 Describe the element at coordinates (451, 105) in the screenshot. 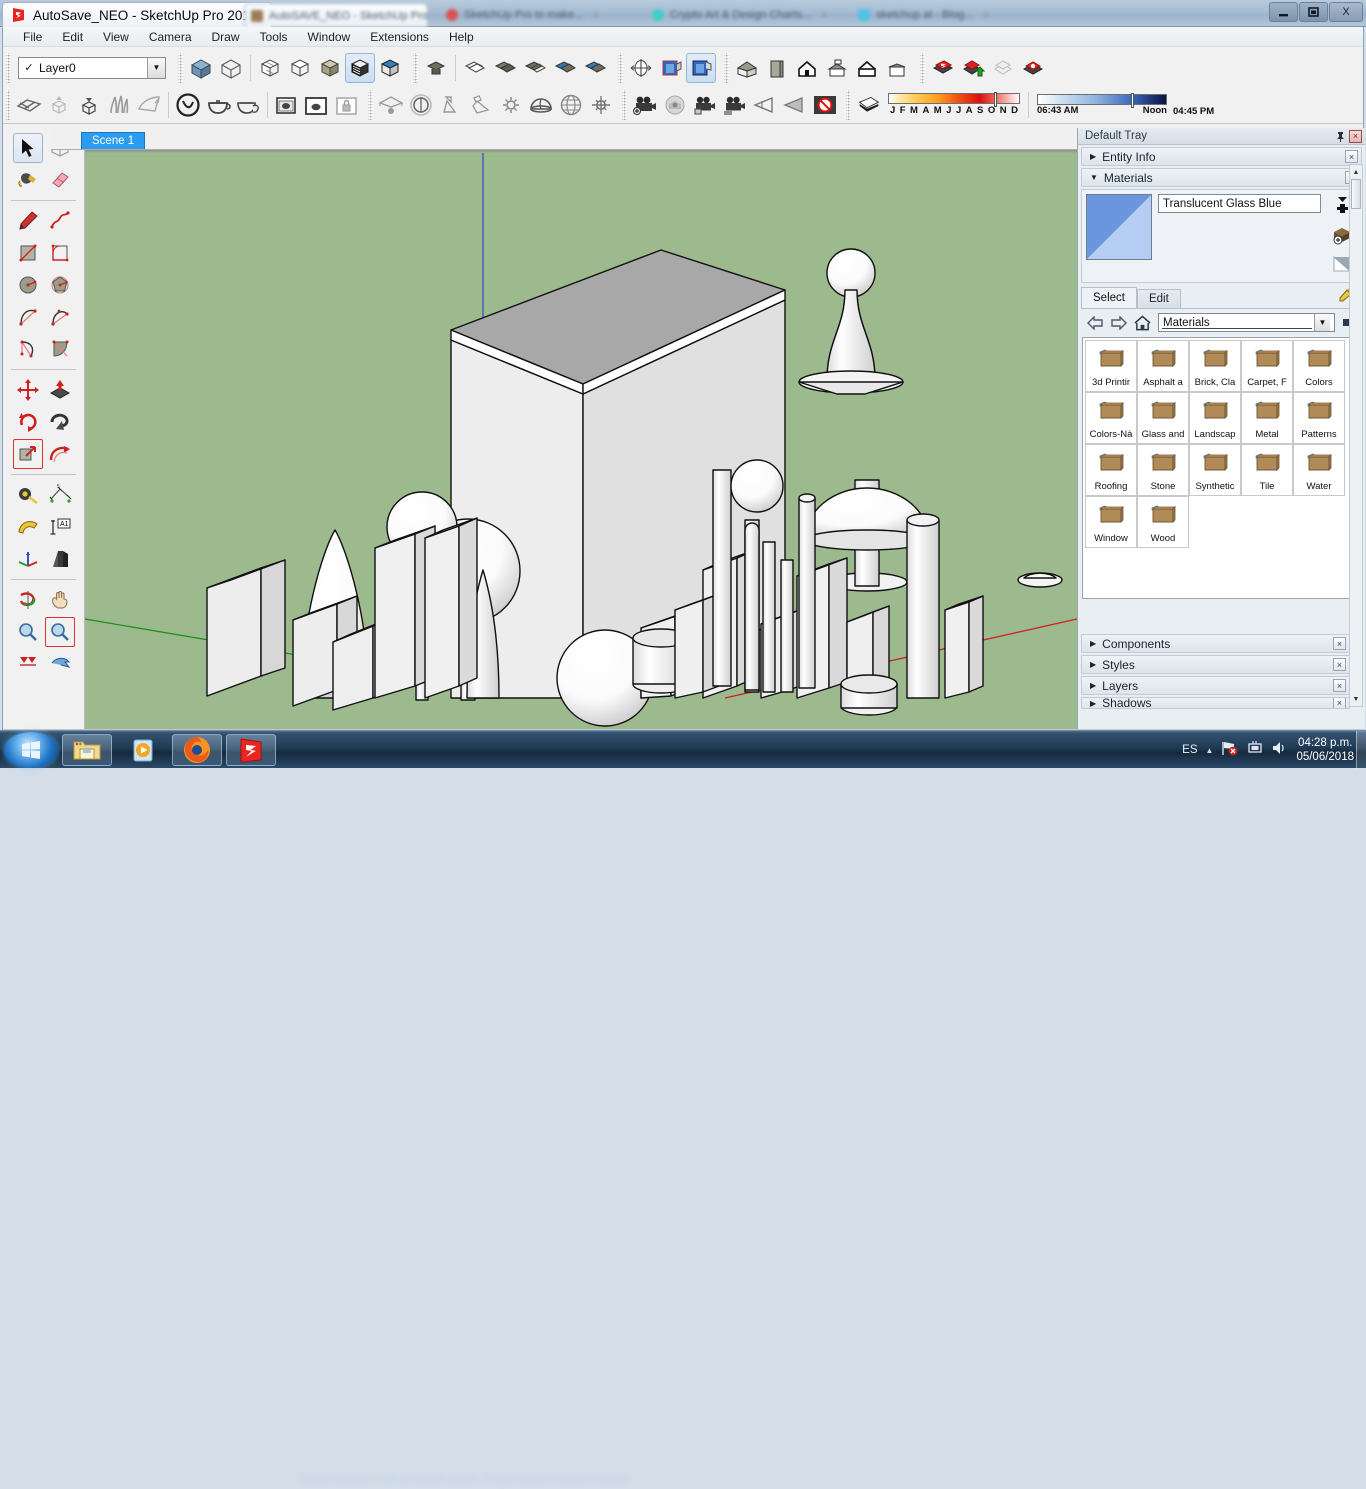

I see `spot-light-icon` at that location.